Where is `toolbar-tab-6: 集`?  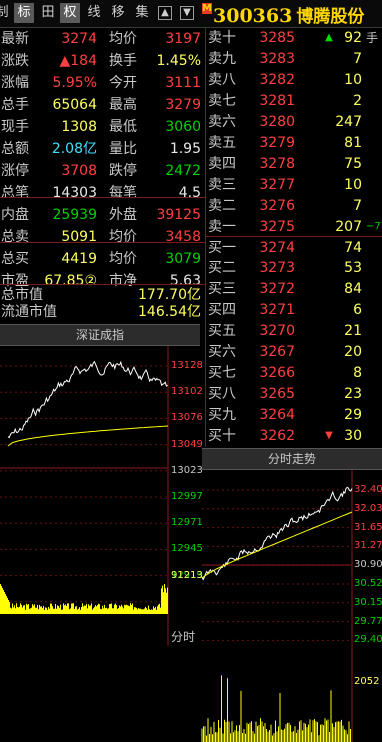
toolbar-tab-6: 集 is located at coordinates (142, 13).